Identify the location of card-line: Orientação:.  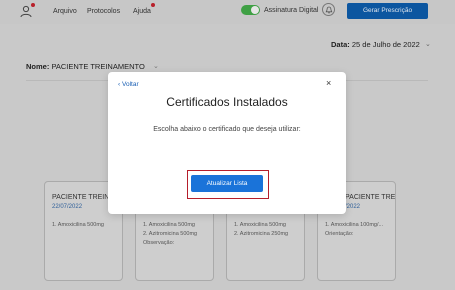
(339, 234).